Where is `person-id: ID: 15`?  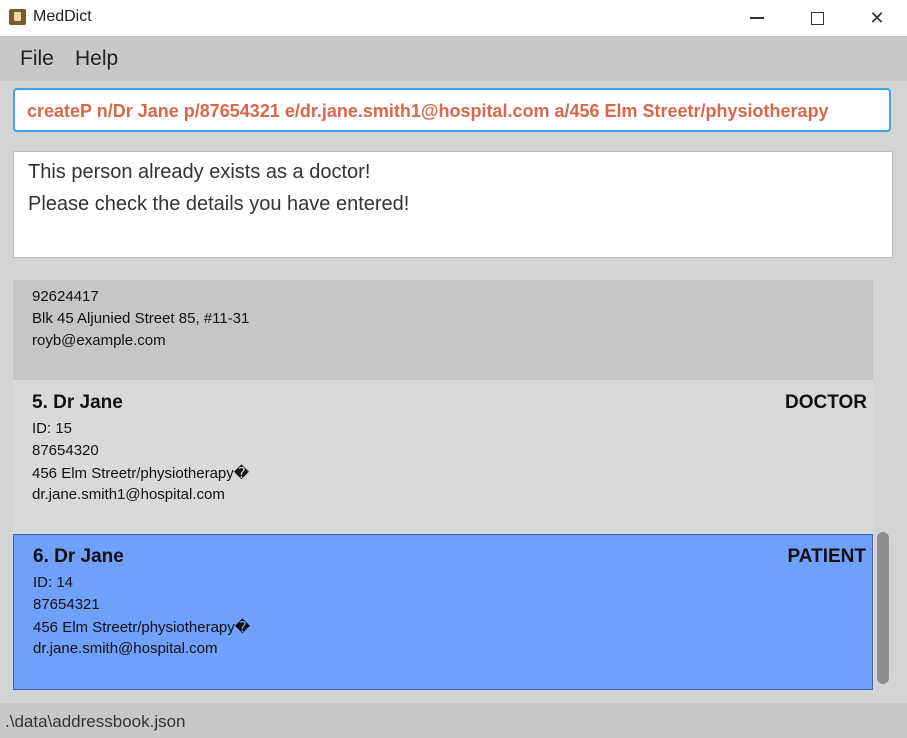 person-id: ID: 15 is located at coordinates (52, 428).